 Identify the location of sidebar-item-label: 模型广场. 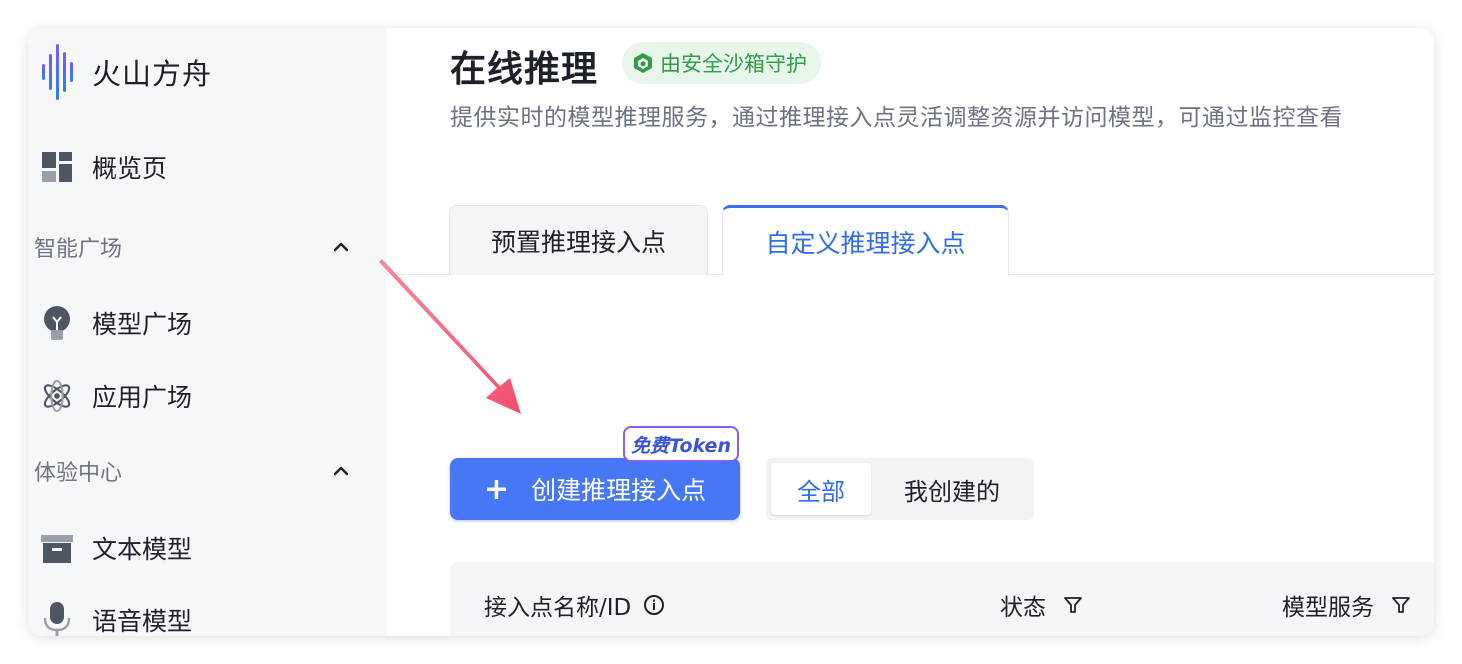
(142, 324).